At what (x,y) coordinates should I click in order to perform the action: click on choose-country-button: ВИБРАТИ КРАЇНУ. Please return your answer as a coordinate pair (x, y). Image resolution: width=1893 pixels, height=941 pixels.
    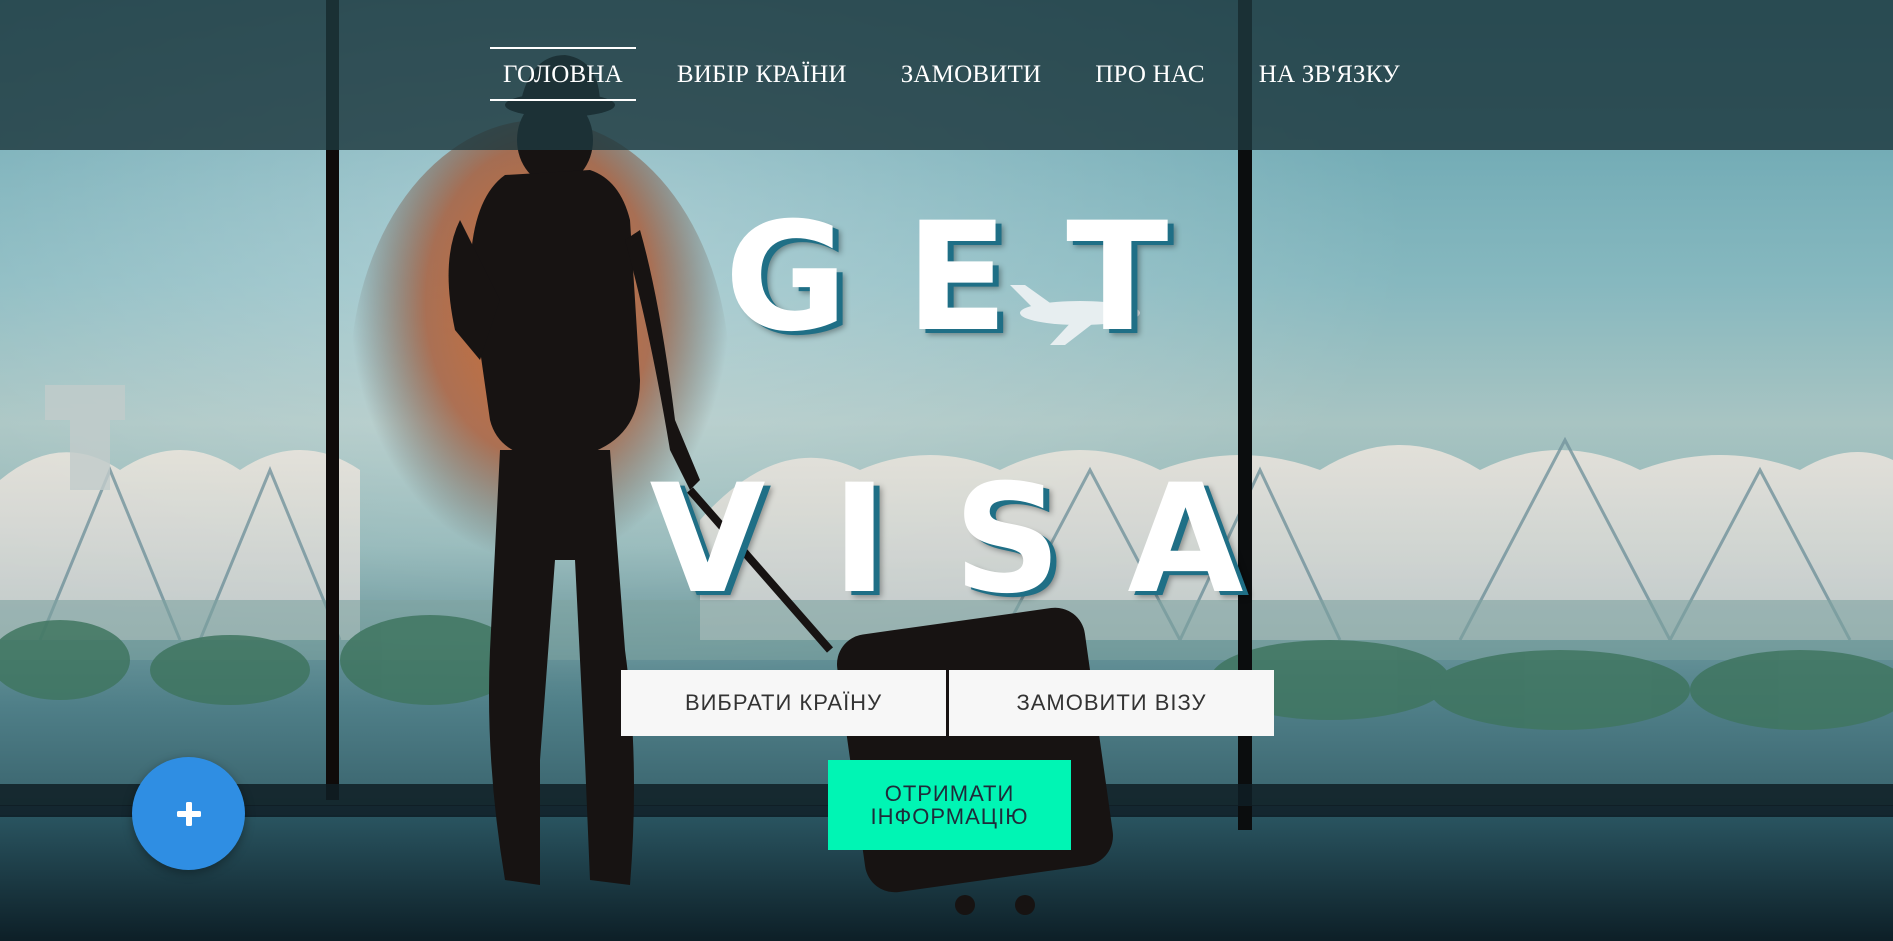
    Looking at the image, I should click on (783, 703).